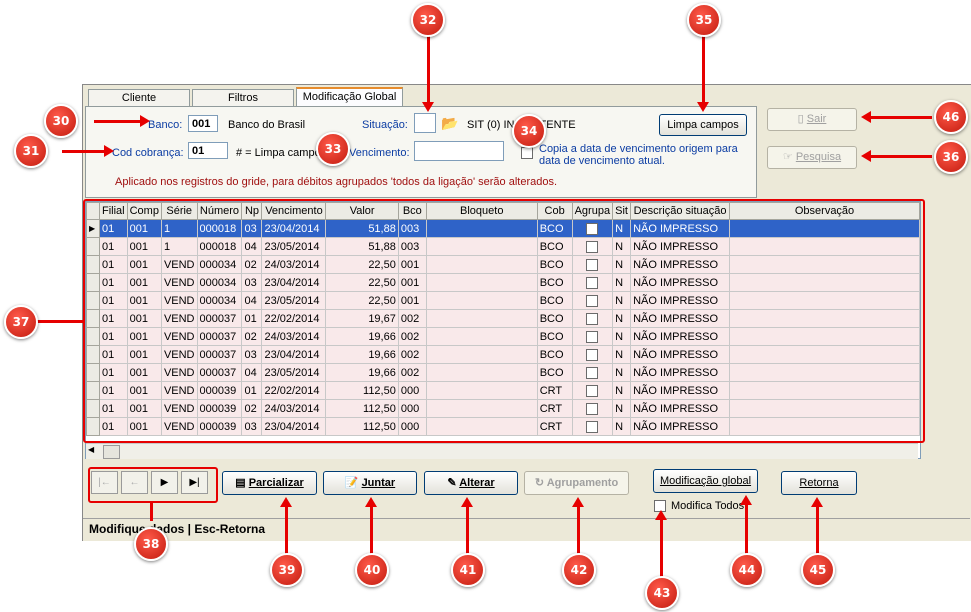 The width and height of the screenshot is (971, 612). I want to click on col-bloqueto: Bloqueto, so click(481, 211).